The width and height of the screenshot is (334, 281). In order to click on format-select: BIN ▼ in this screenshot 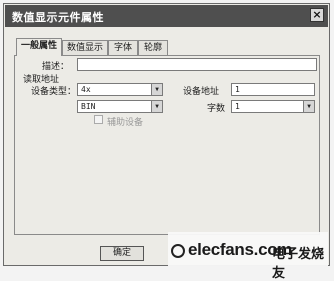, I will do `click(120, 106)`.